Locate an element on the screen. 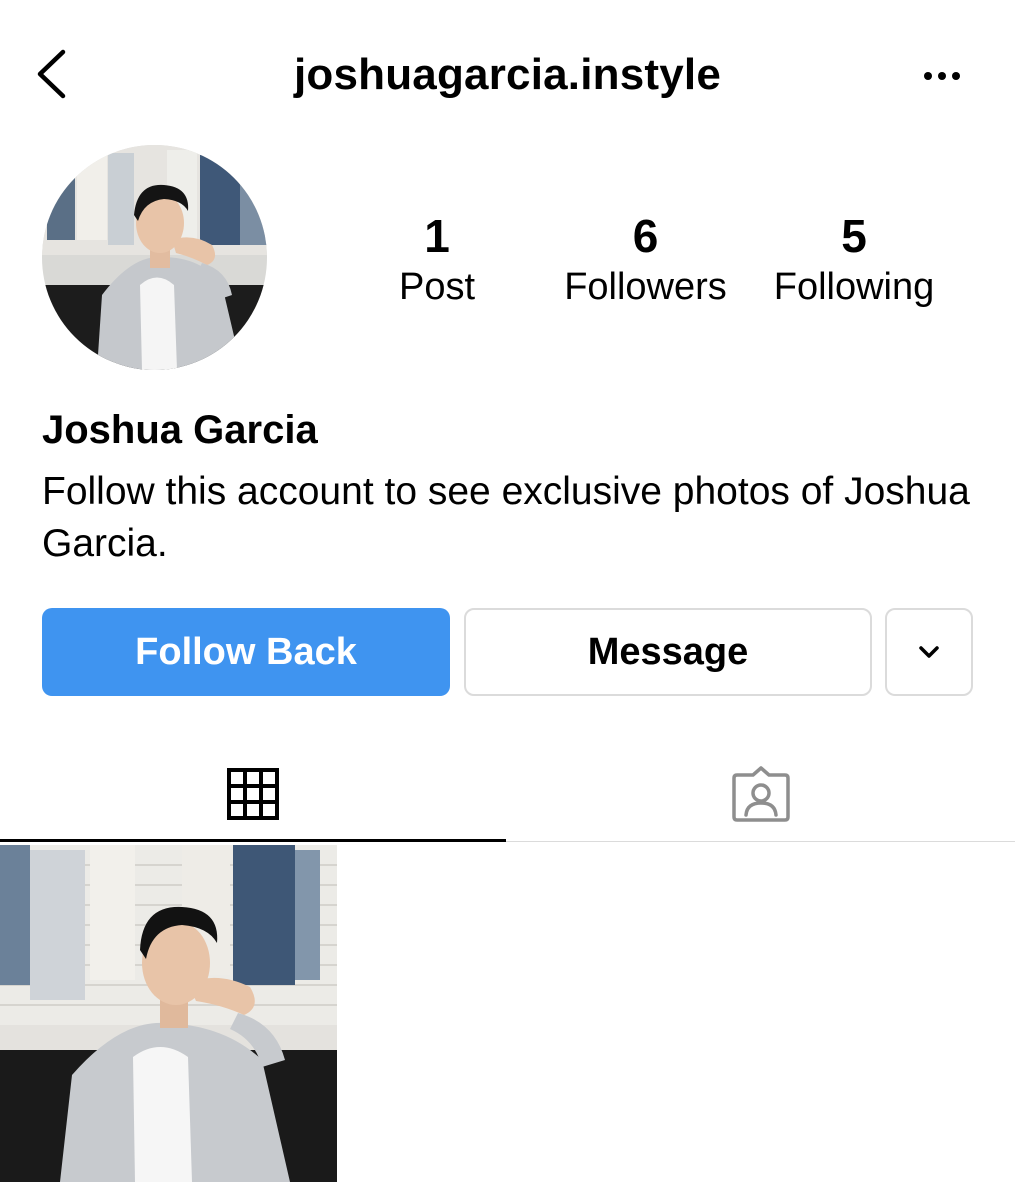  profile-username: joshuagarcia.instyle is located at coordinates (507, 74).